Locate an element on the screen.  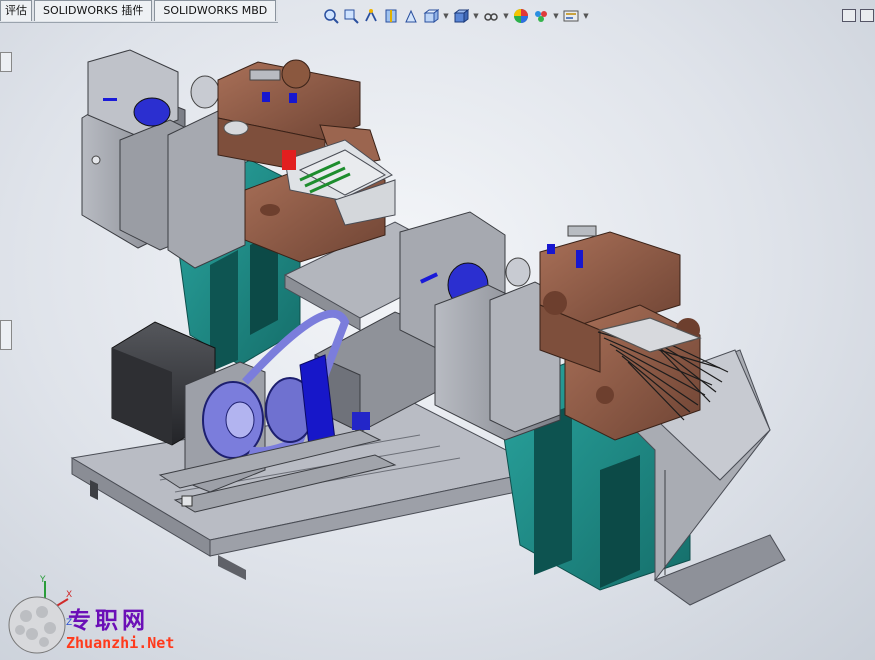
apply-scene-dropdown: ▼ is located at coordinates (556, 16).